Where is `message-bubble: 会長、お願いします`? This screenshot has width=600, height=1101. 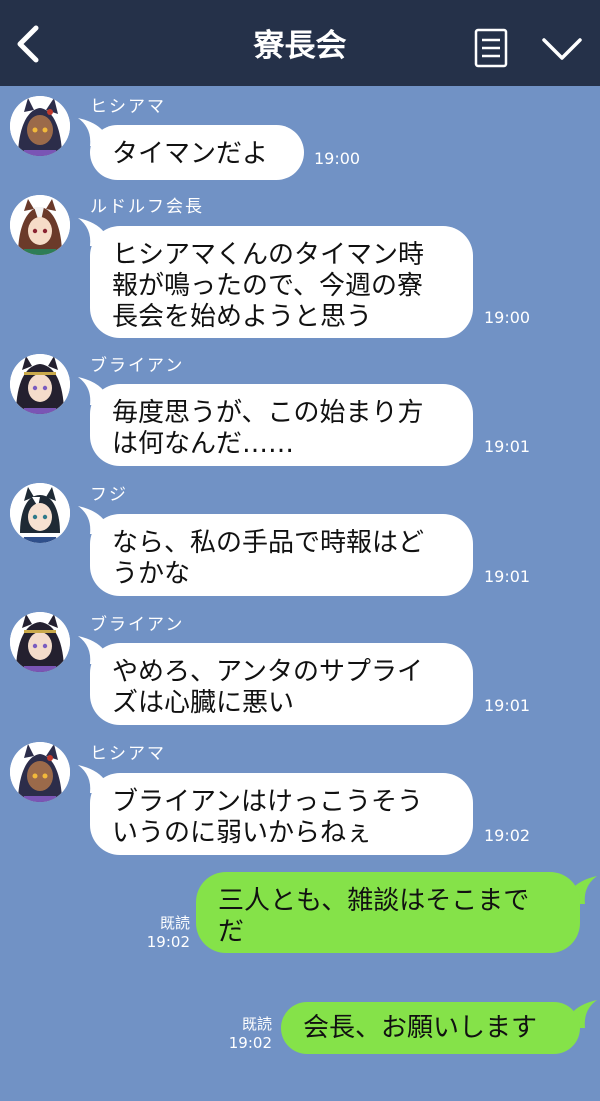
message-bubble: 会長、お願いします is located at coordinates (430, 1028).